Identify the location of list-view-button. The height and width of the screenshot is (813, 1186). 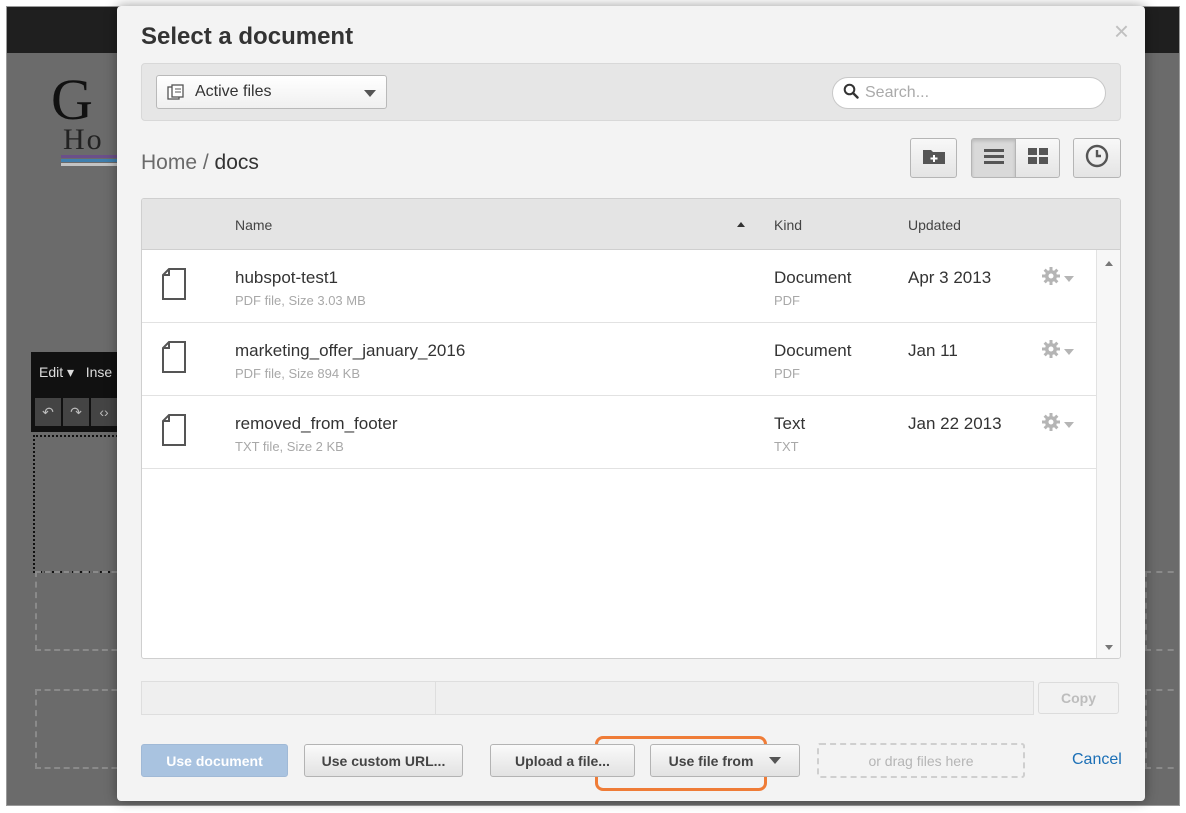
(993, 158).